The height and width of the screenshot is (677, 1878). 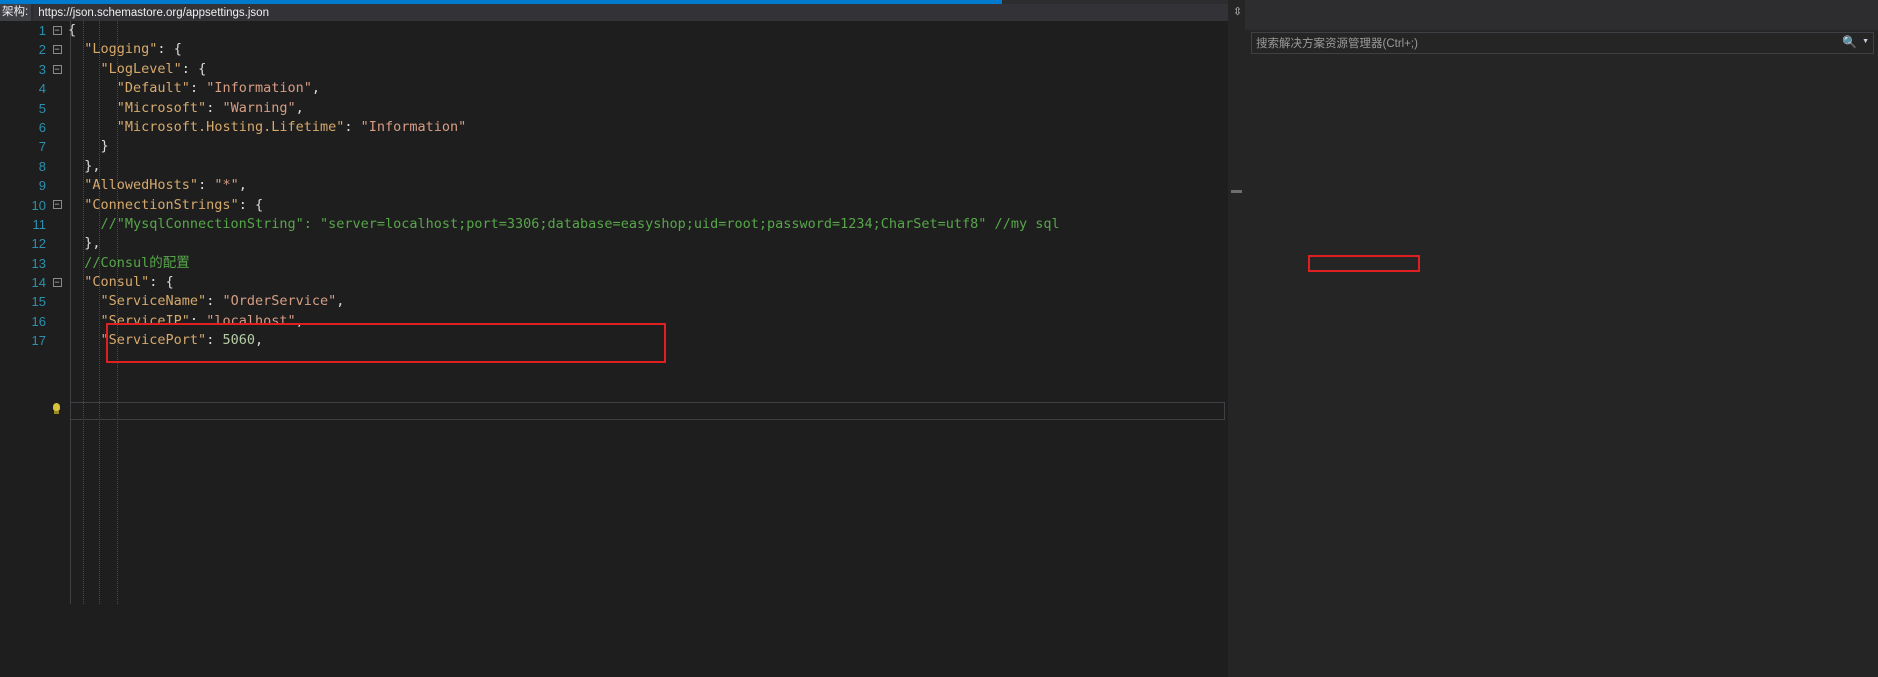 What do you see at coordinates (614, 166) in the screenshot?
I see `code-line: 8 },` at bounding box center [614, 166].